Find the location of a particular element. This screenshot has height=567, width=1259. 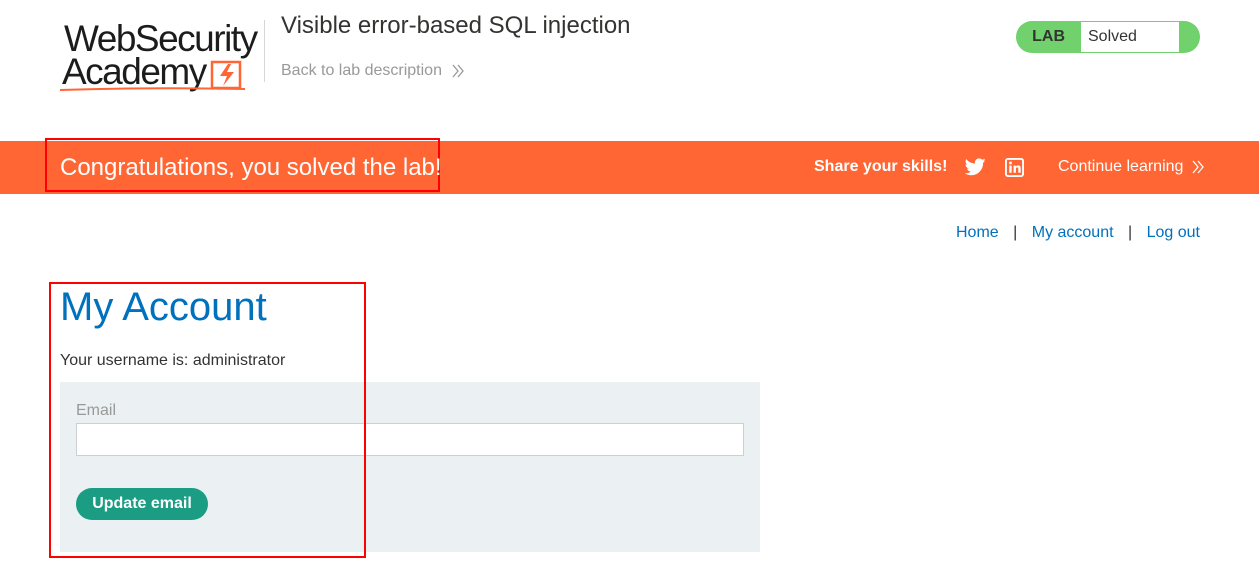

twitter-icon is located at coordinates (975, 167).